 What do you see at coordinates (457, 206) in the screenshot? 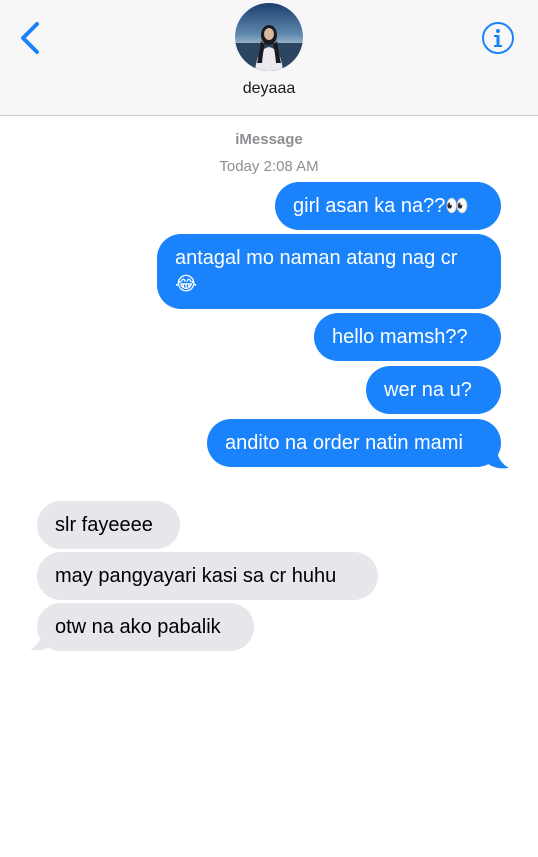
I see `eyes-emoji: 👀` at bounding box center [457, 206].